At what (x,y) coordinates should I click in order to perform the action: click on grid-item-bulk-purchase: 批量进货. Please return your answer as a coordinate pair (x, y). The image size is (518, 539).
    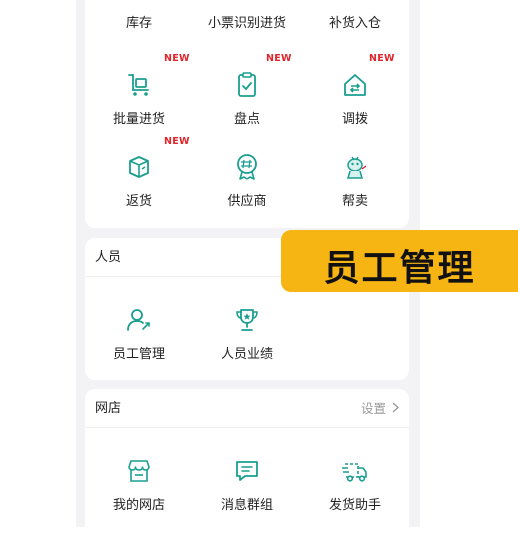
    Looking at the image, I should click on (139, 98).